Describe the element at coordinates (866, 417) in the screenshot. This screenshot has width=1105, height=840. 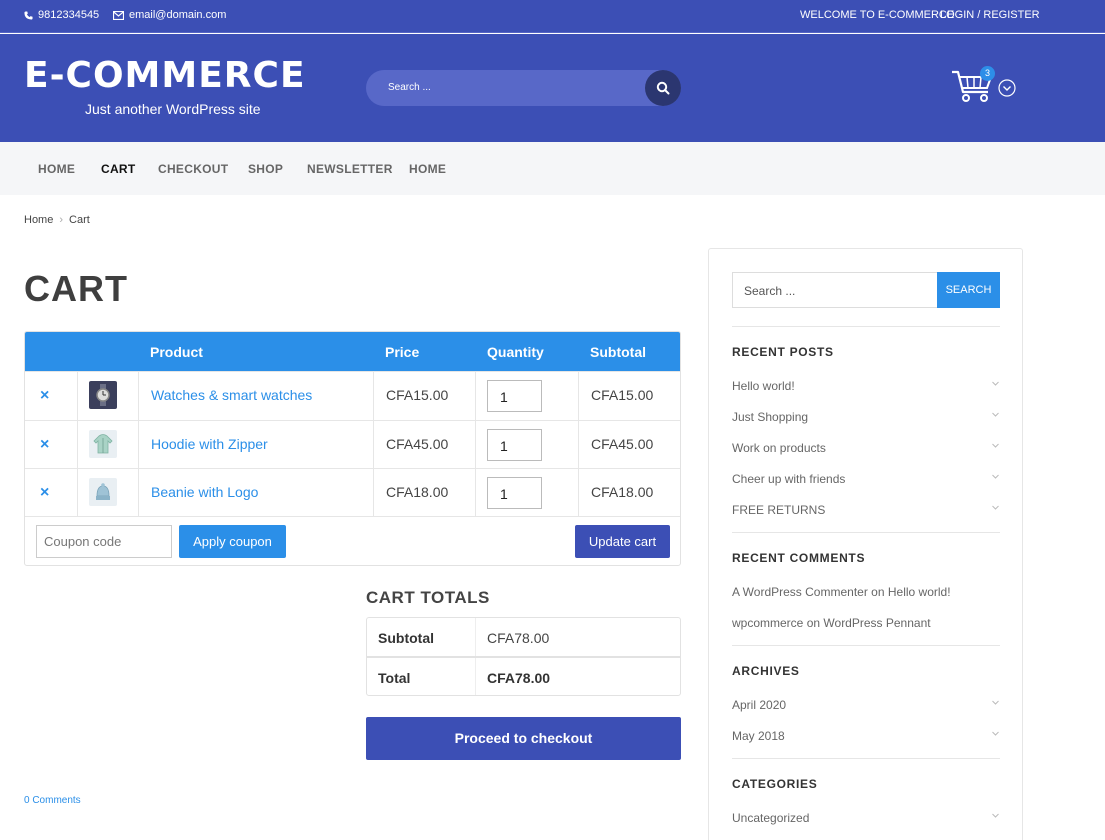
I see `recent-post-link: Just Shopping` at that location.